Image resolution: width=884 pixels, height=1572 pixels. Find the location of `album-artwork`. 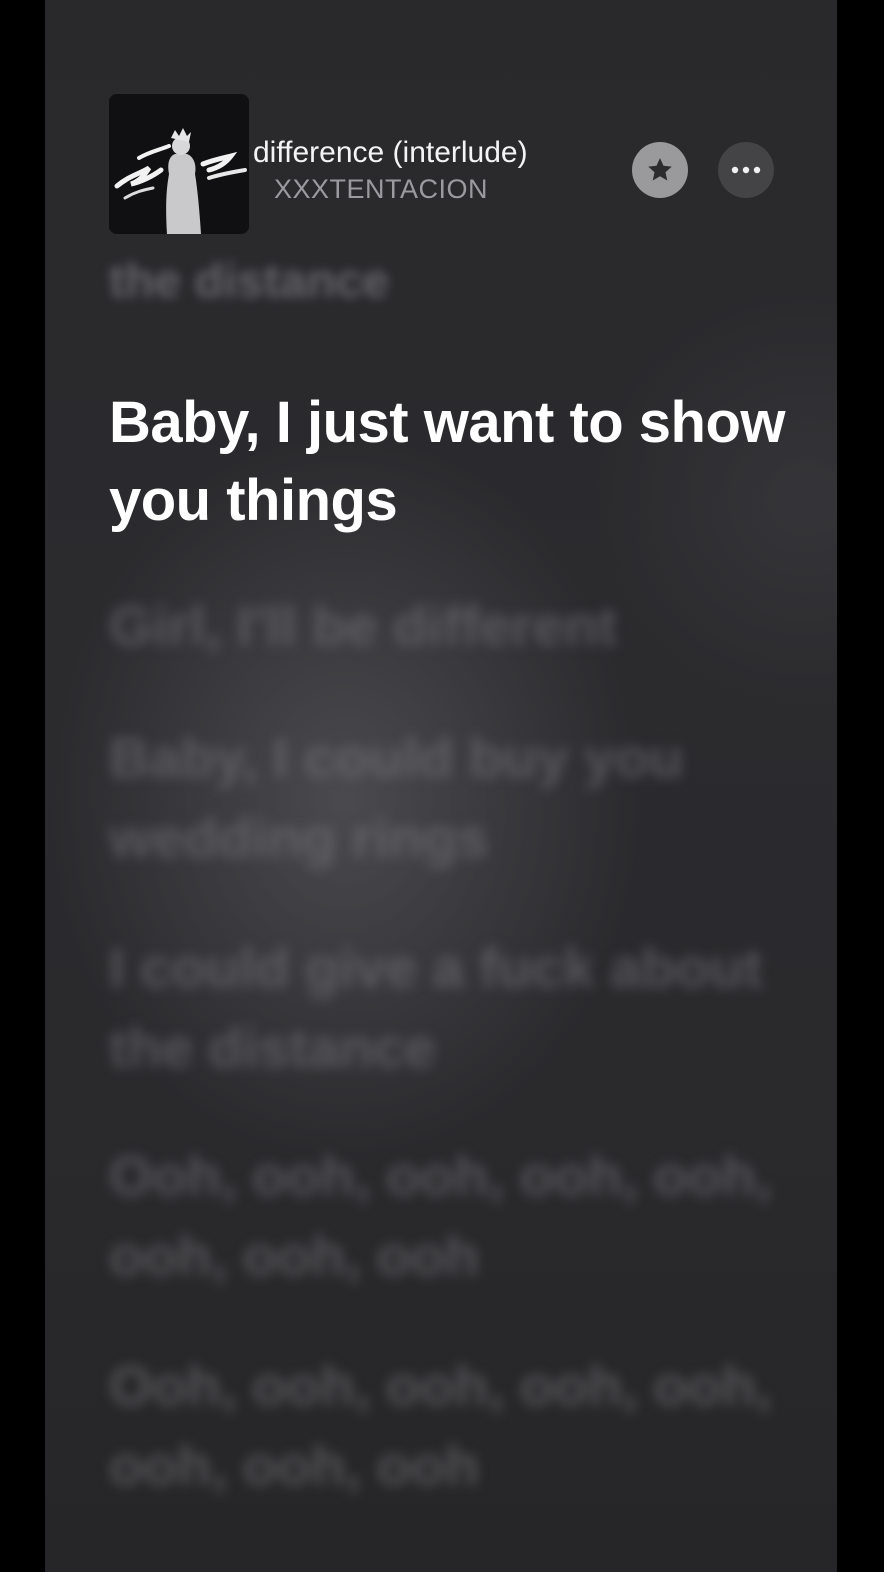

album-artwork is located at coordinates (179, 164).